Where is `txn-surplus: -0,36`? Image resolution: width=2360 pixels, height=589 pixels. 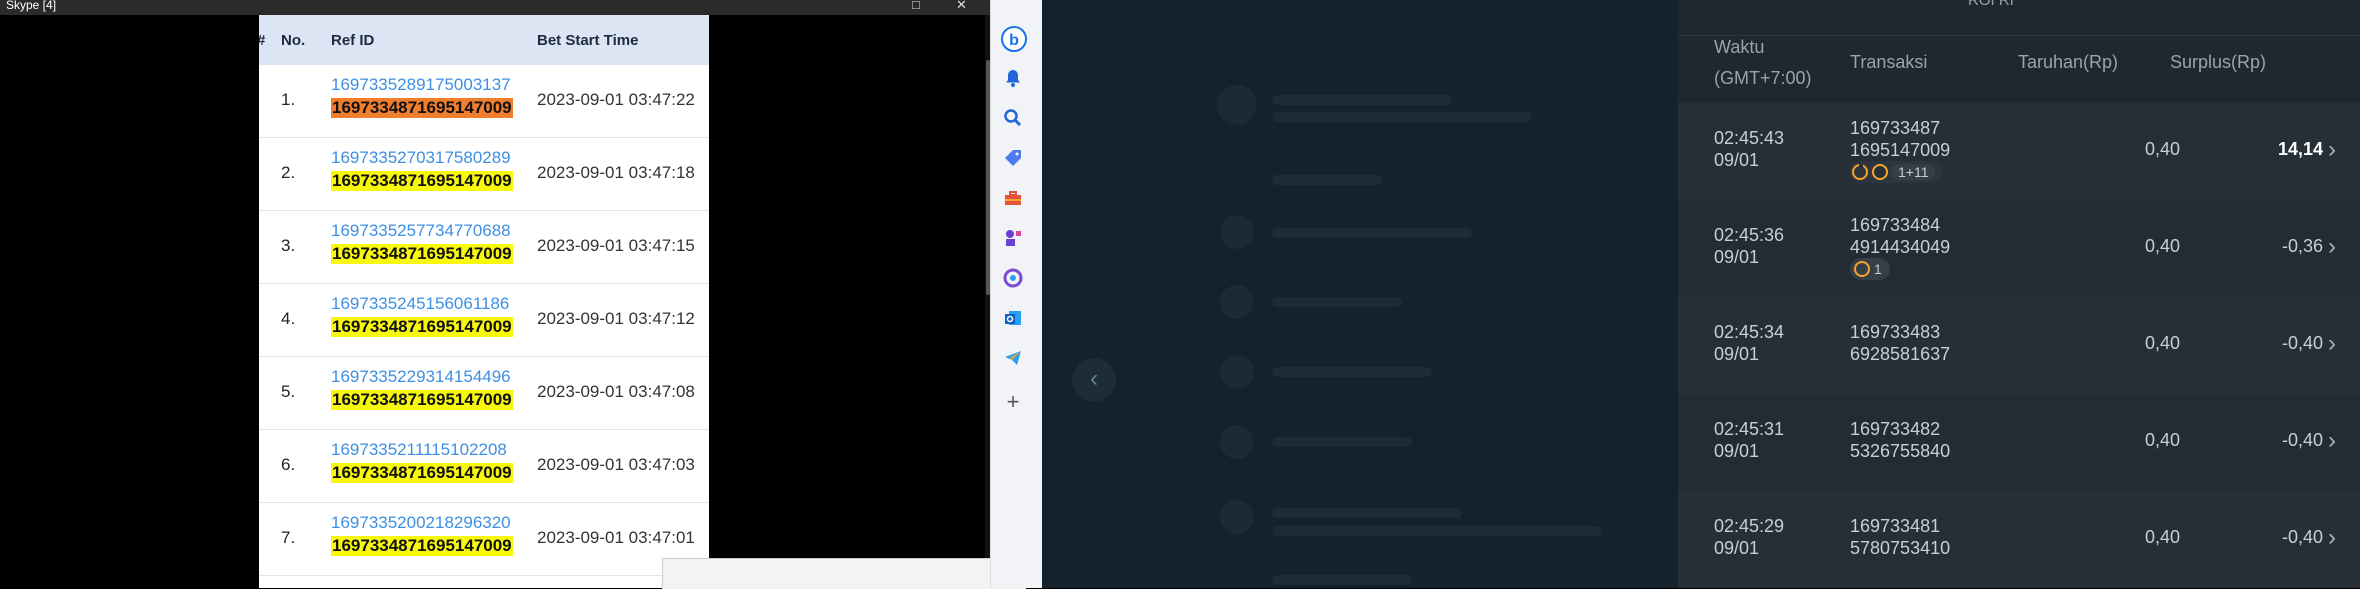
txn-surplus: -0,36 is located at coordinates (2302, 246).